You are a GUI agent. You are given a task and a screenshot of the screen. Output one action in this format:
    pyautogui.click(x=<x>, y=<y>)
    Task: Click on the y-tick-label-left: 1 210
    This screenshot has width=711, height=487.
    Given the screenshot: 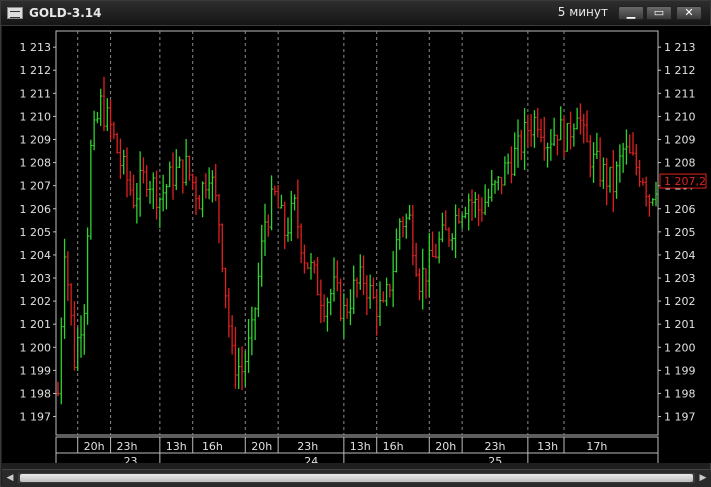 What is the action you would take?
    pyautogui.click(x=36, y=116)
    